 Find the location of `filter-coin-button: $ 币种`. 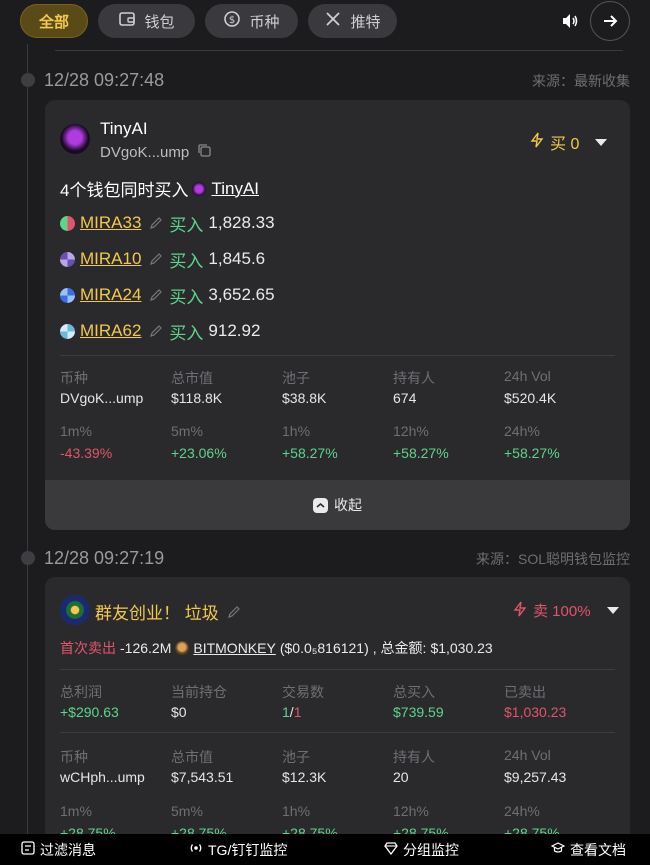

filter-coin-button: $ 币种 is located at coordinates (251, 21).